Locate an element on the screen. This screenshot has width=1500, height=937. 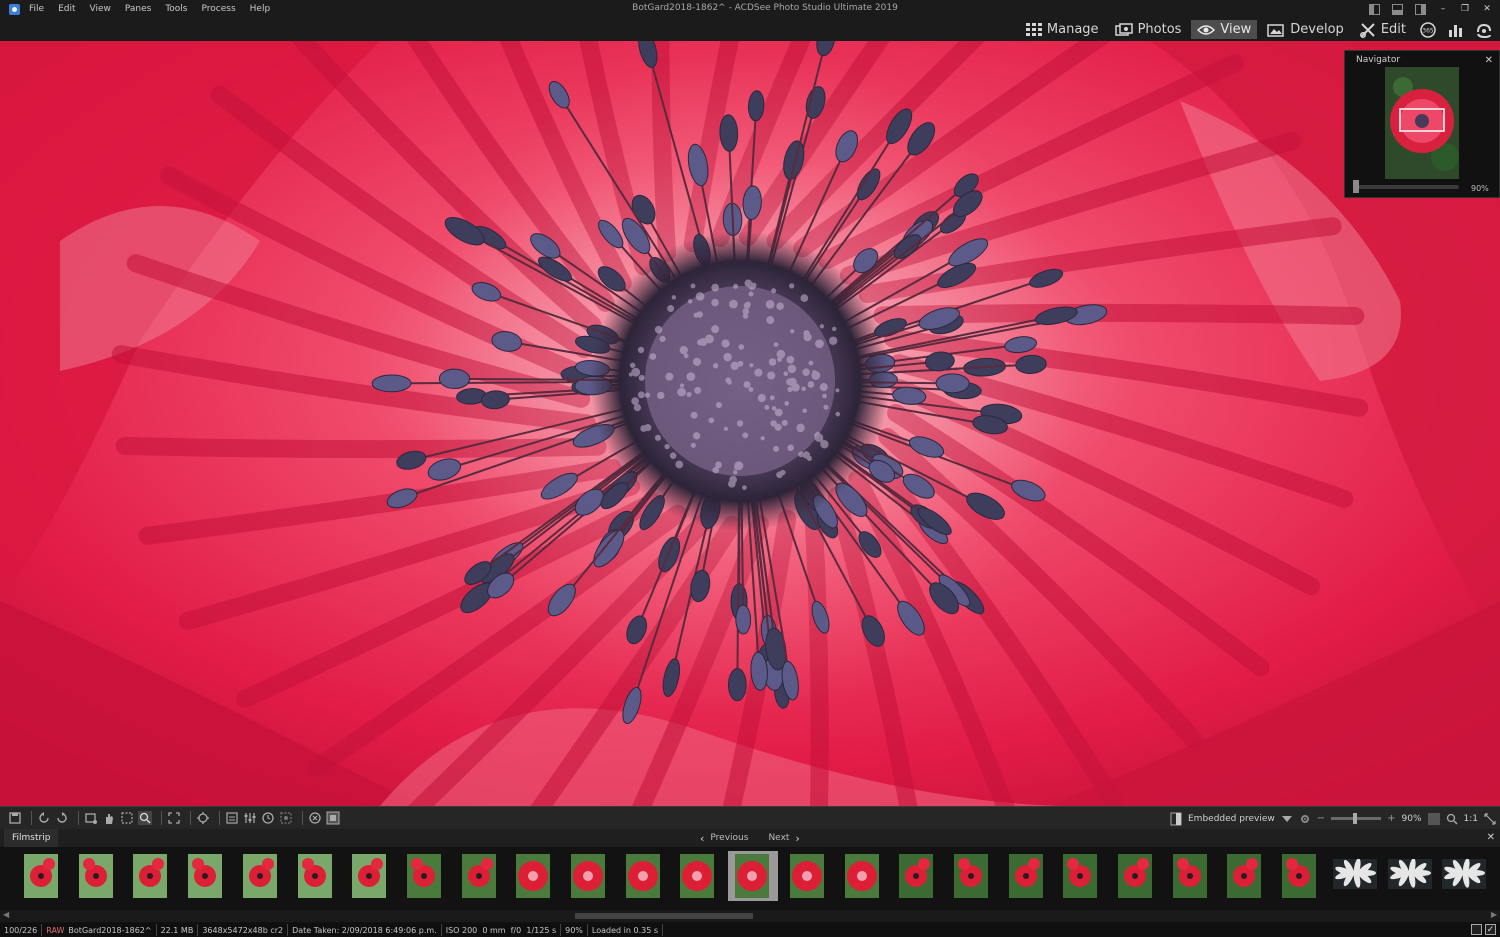
zoom-dropdown-button is located at coordinates (1434, 819).